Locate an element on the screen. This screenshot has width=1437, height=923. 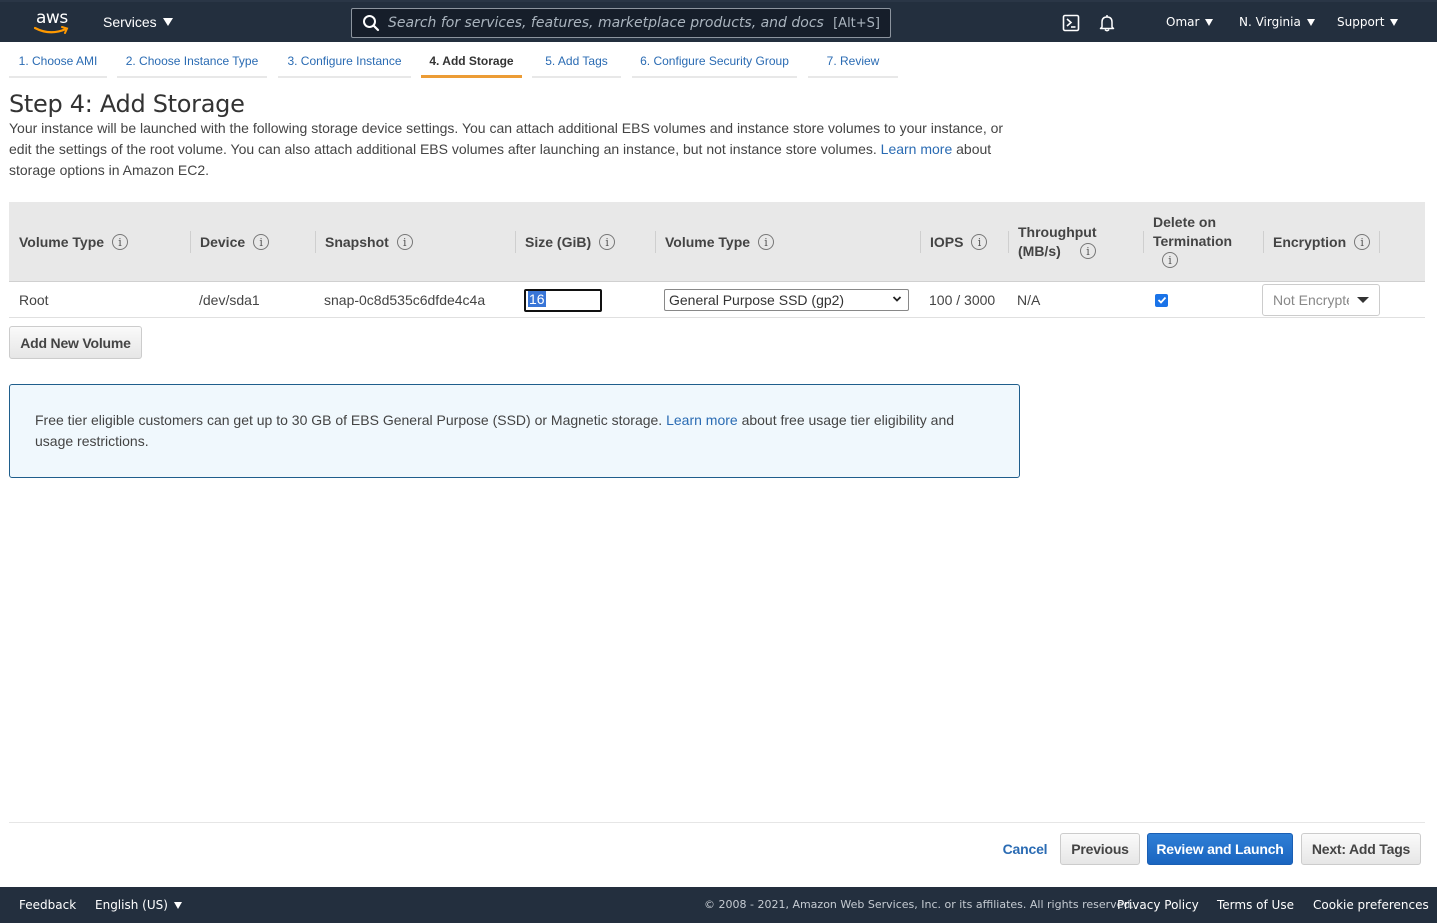
learn-more-free-tier-link: Learn more is located at coordinates (702, 420).